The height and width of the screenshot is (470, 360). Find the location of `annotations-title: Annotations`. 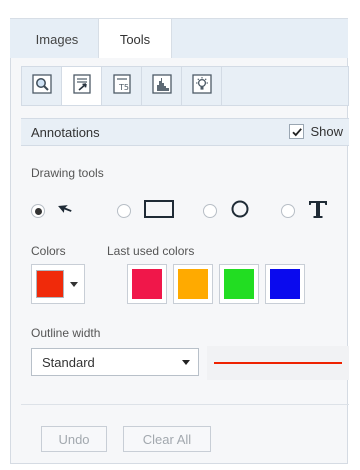

annotations-title: Annotations is located at coordinates (65, 132).